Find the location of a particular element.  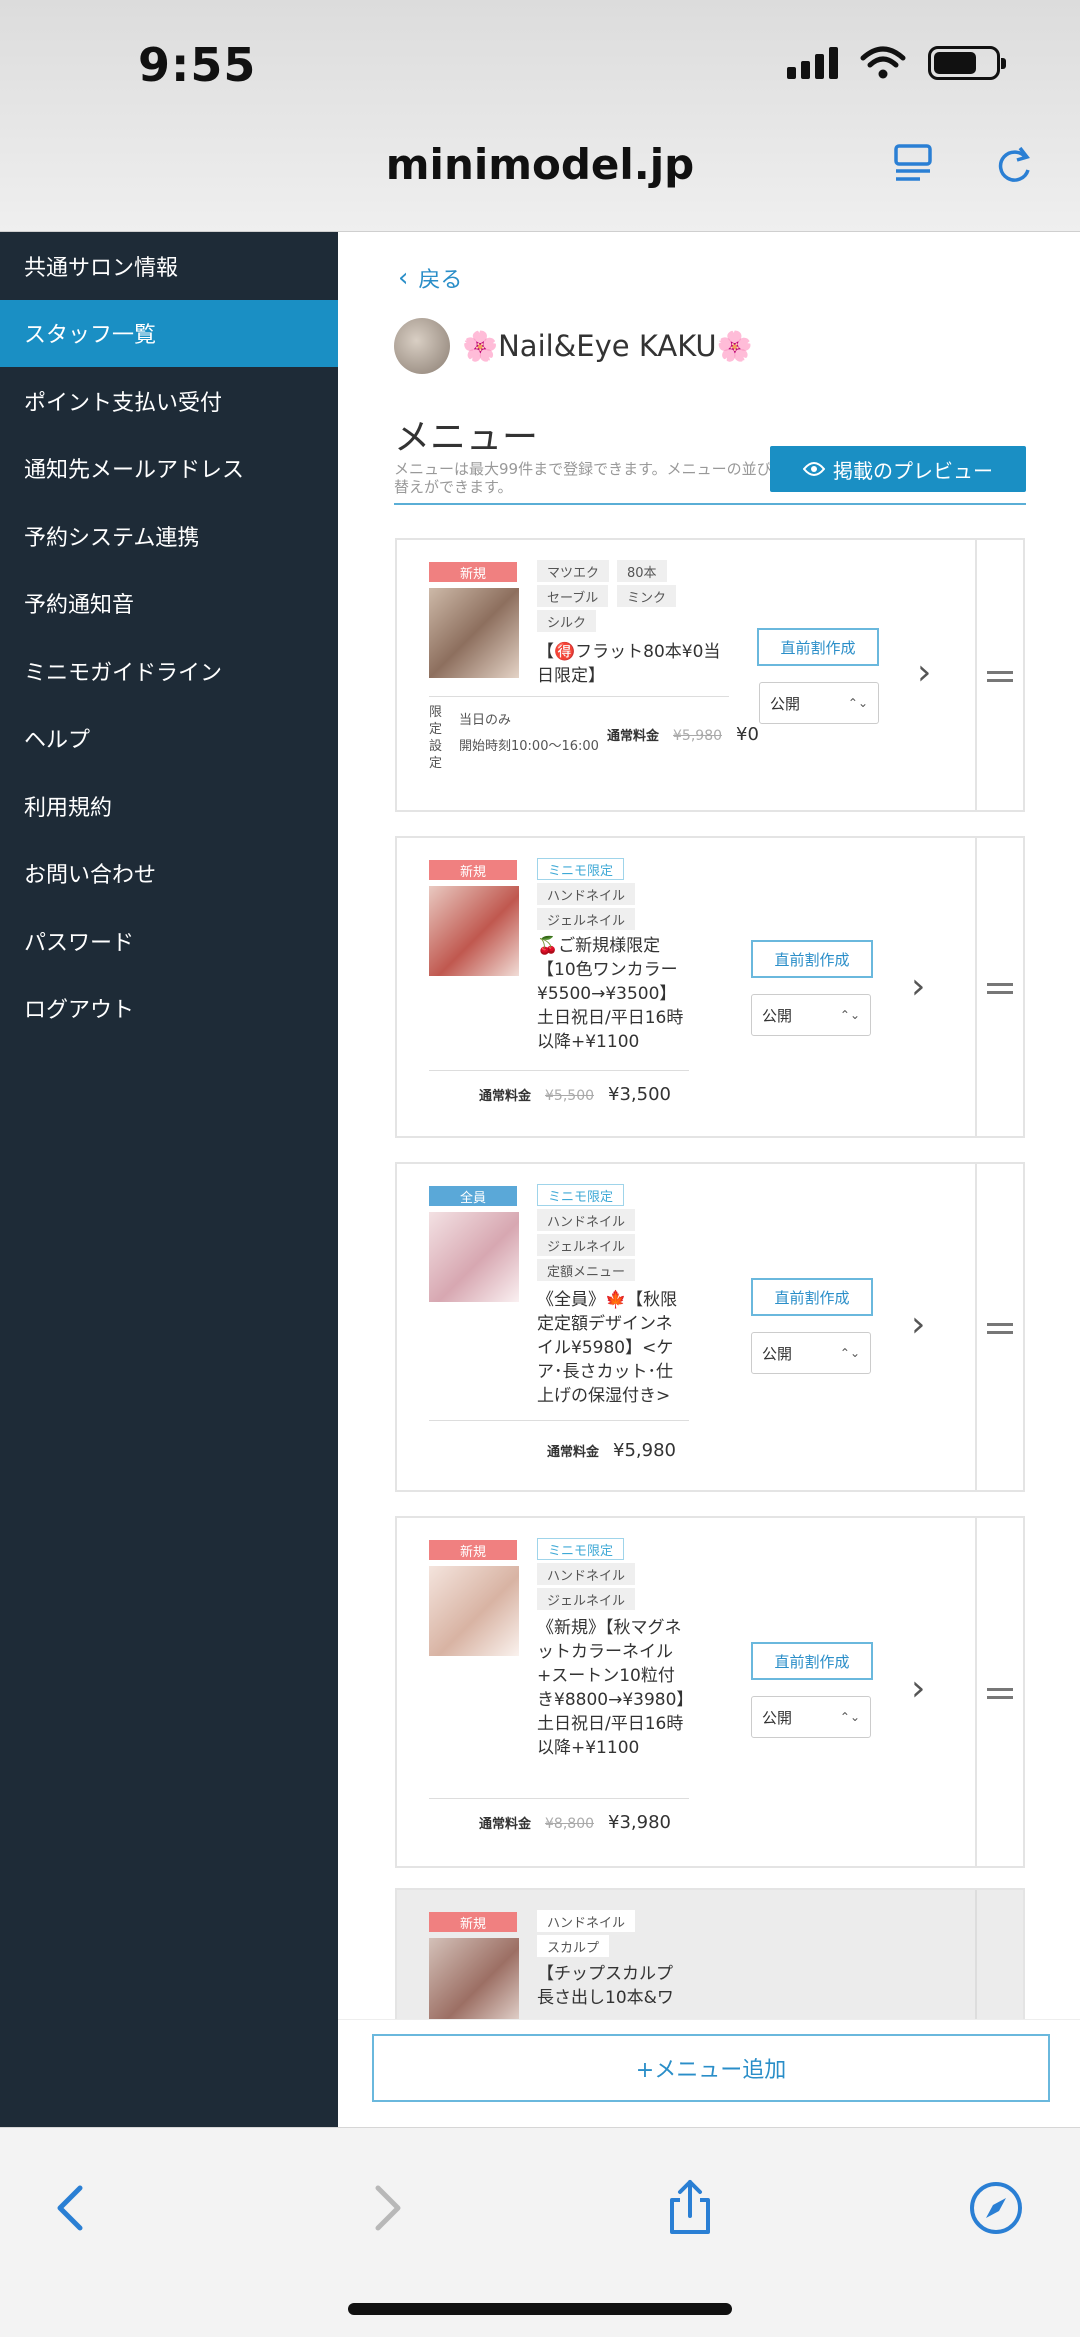

tag: セーブル is located at coordinates (573, 596).